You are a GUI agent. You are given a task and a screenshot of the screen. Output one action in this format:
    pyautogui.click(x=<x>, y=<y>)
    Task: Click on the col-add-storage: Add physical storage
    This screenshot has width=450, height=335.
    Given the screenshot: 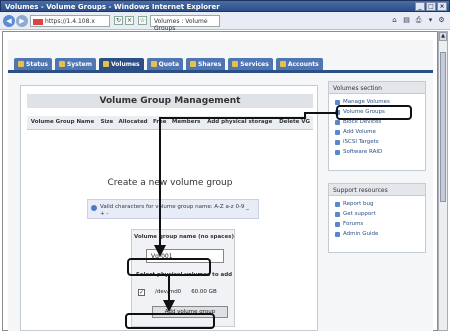 What is the action you would take?
    pyautogui.click(x=240, y=123)
    